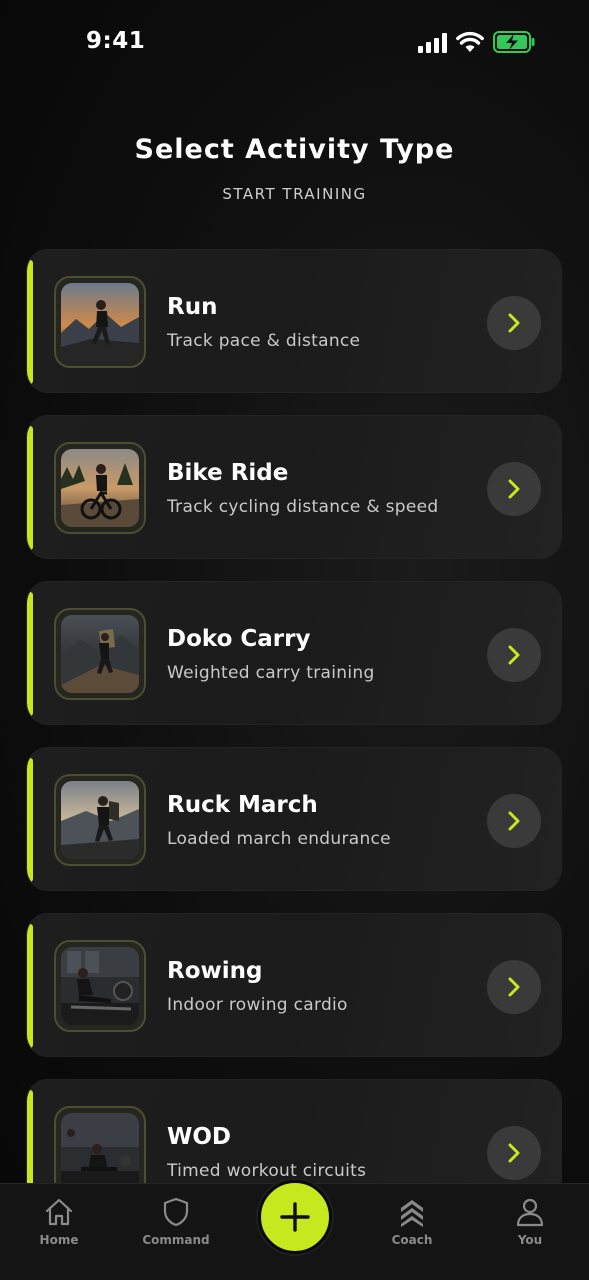  Describe the element at coordinates (176, 1240) in the screenshot. I see `nav-label-command: Command` at that location.